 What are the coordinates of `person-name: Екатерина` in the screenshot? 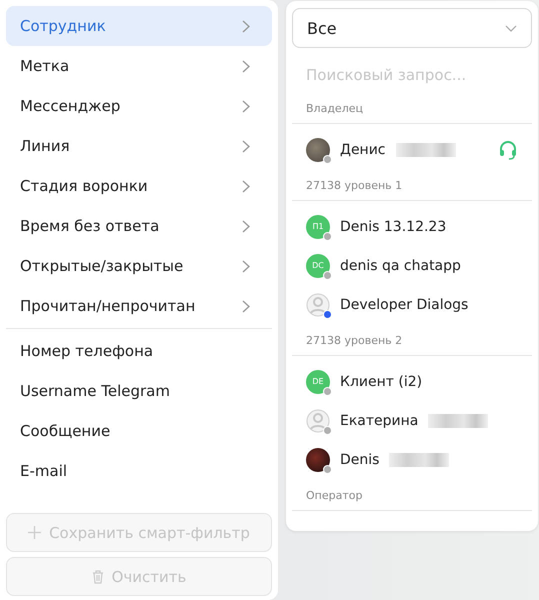 It's located at (379, 420).